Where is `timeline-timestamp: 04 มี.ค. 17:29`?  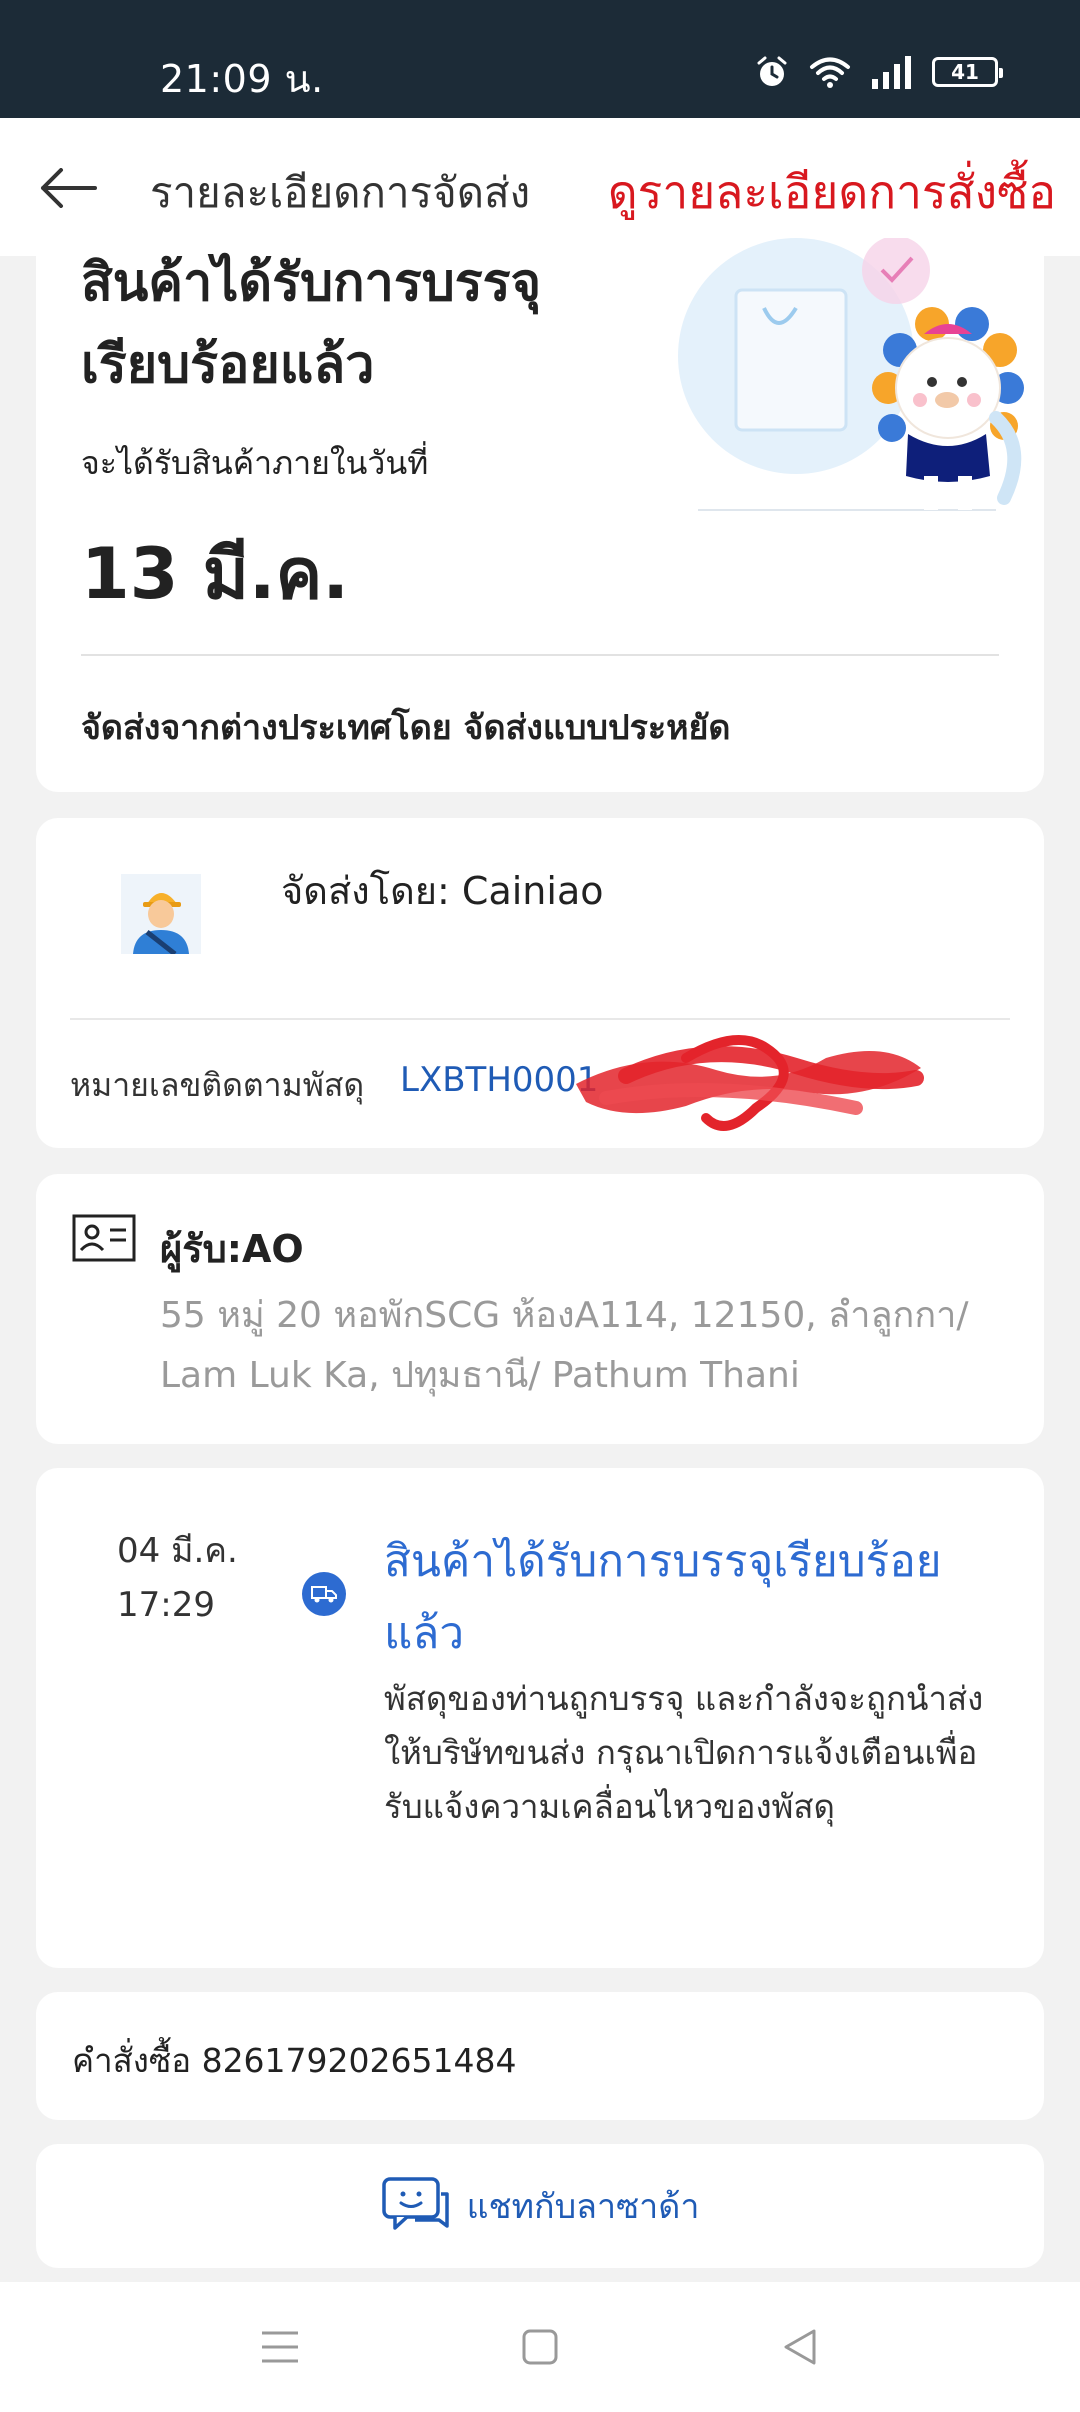 timeline-timestamp: 04 มี.ค. 17:29 is located at coordinates (177, 1578).